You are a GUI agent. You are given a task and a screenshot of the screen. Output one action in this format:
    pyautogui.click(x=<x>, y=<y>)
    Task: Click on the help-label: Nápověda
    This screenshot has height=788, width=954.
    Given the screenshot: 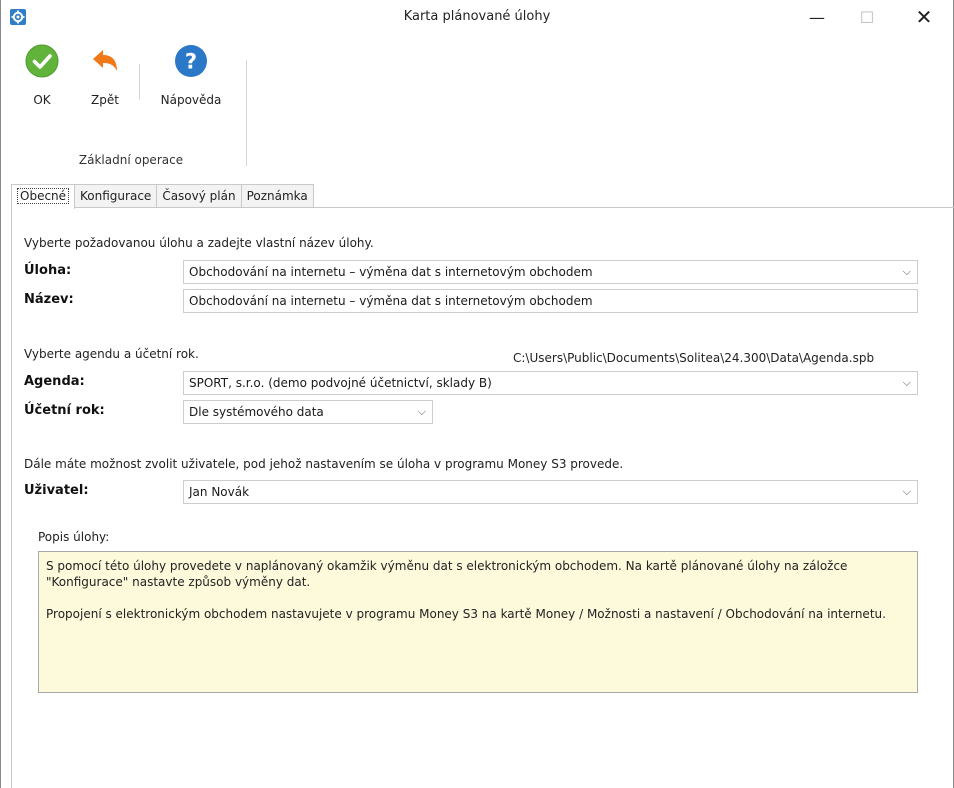 What is the action you would take?
    pyautogui.click(x=191, y=100)
    